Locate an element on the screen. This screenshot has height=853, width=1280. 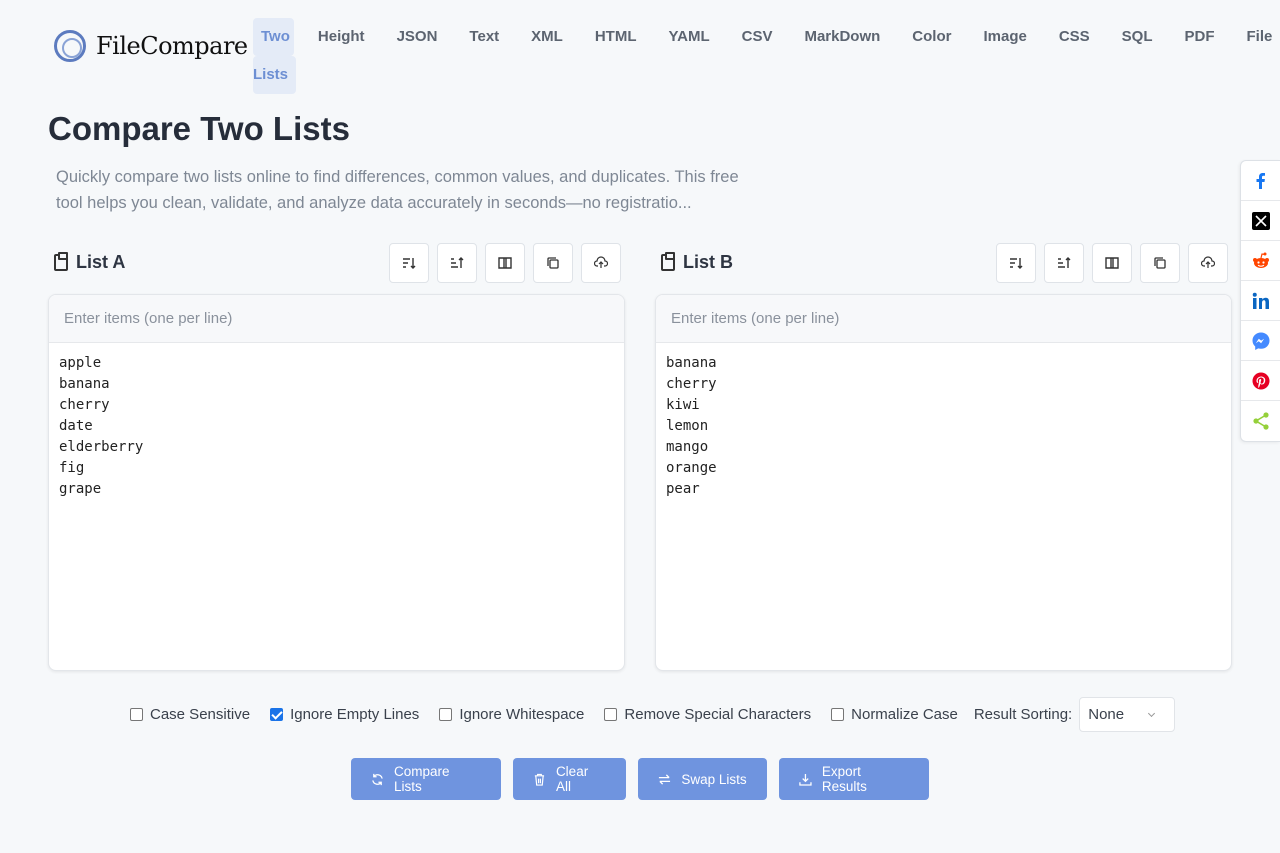
swap-icon is located at coordinates (665, 779).